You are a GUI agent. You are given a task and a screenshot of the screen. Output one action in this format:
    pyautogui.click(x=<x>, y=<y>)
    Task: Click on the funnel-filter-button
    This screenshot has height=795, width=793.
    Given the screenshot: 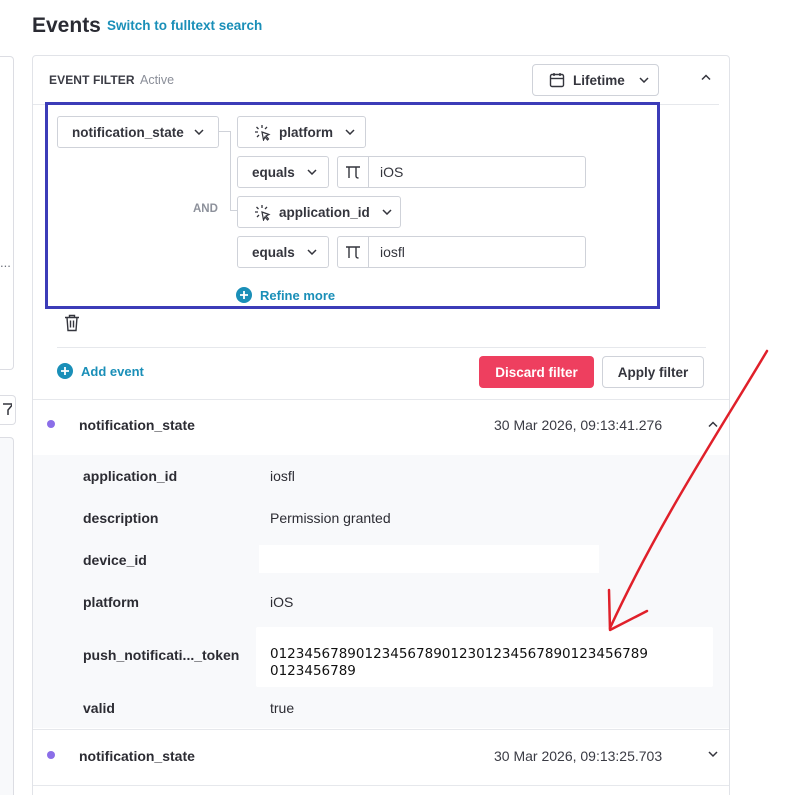 What is the action you would take?
    pyautogui.click(x=8, y=410)
    